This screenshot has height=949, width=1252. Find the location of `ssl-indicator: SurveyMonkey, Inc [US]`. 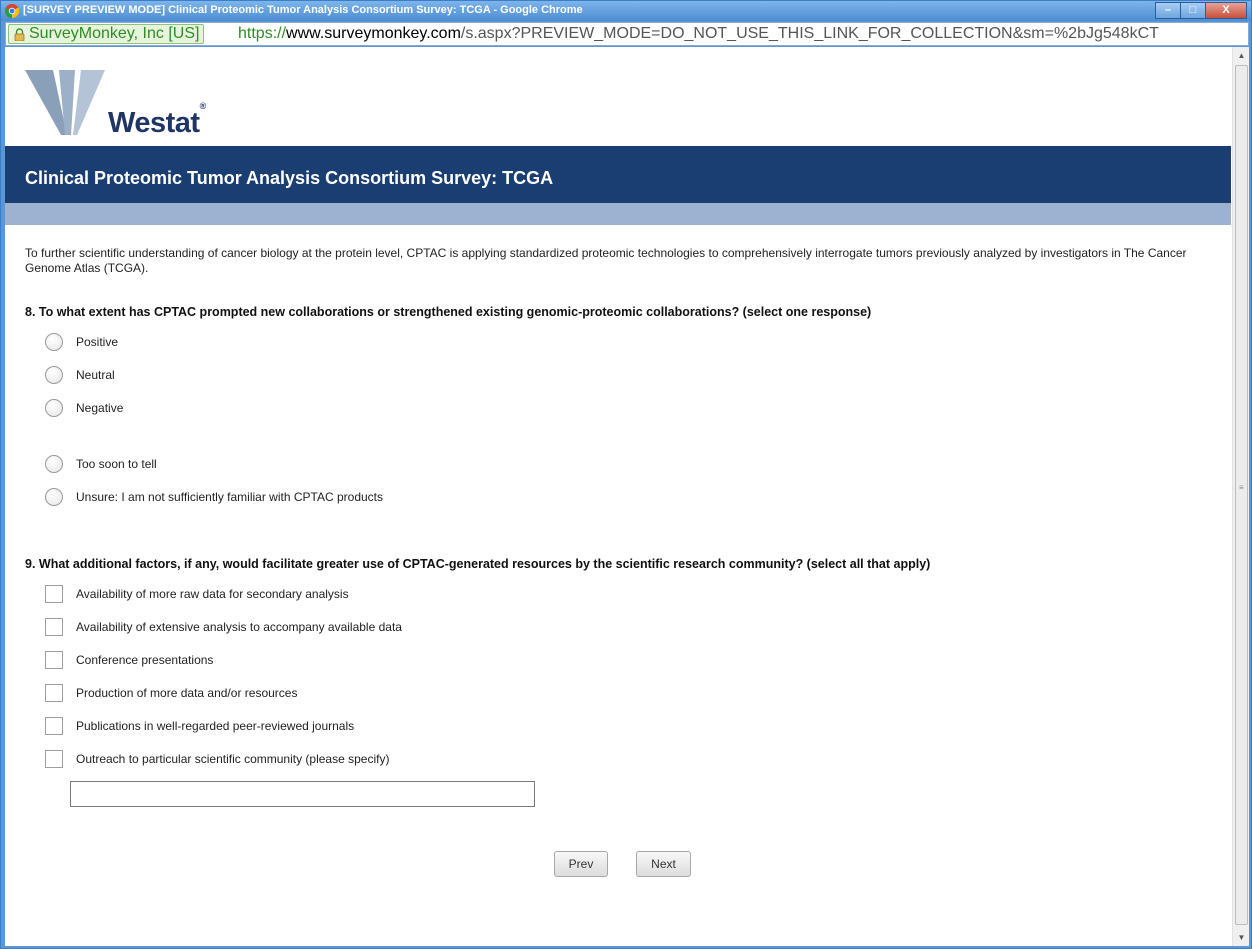

ssl-indicator: SurveyMonkey, Inc [US] is located at coordinates (106, 34).